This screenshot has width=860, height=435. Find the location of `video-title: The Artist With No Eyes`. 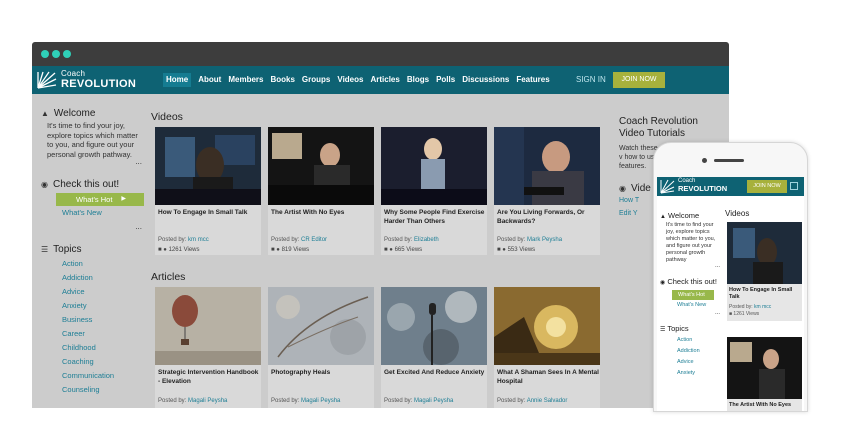

video-title: The Artist With No Eyes is located at coordinates (322, 212).